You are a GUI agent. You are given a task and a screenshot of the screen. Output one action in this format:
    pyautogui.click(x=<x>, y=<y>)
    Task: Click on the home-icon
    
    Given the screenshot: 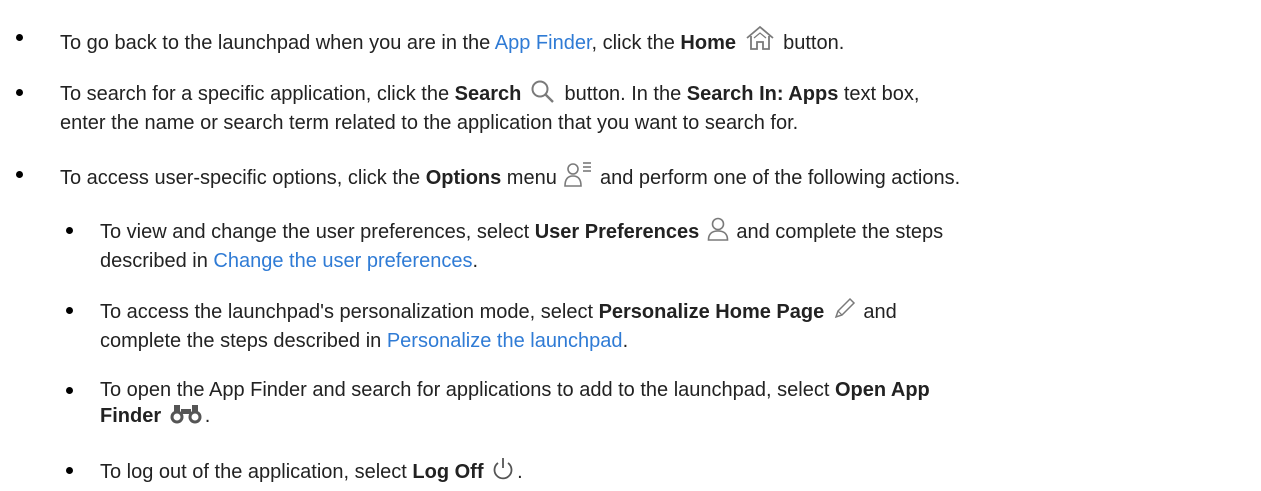 What is the action you would take?
    pyautogui.click(x=760, y=41)
    